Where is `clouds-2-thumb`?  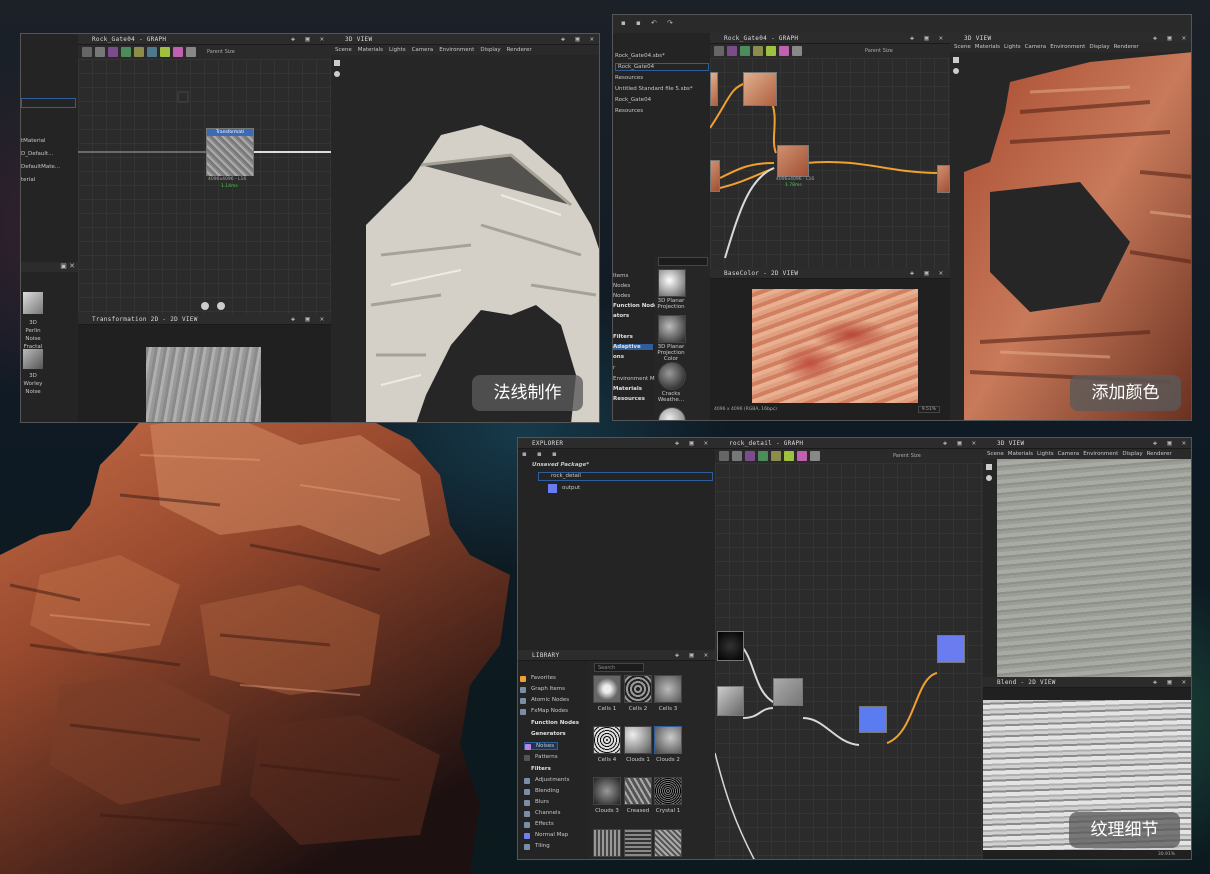 clouds-2-thumb is located at coordinates (668, 740).